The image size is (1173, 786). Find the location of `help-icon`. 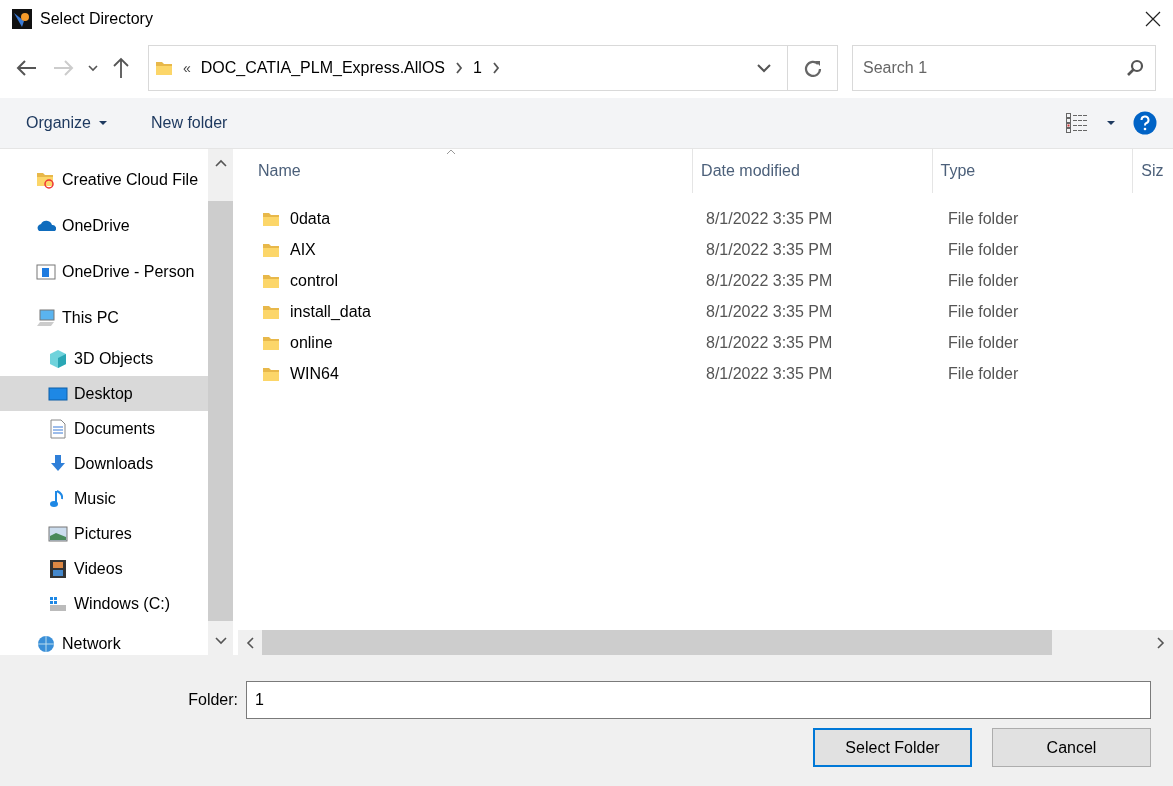

help-icon is located at coordinates (1145, 123).